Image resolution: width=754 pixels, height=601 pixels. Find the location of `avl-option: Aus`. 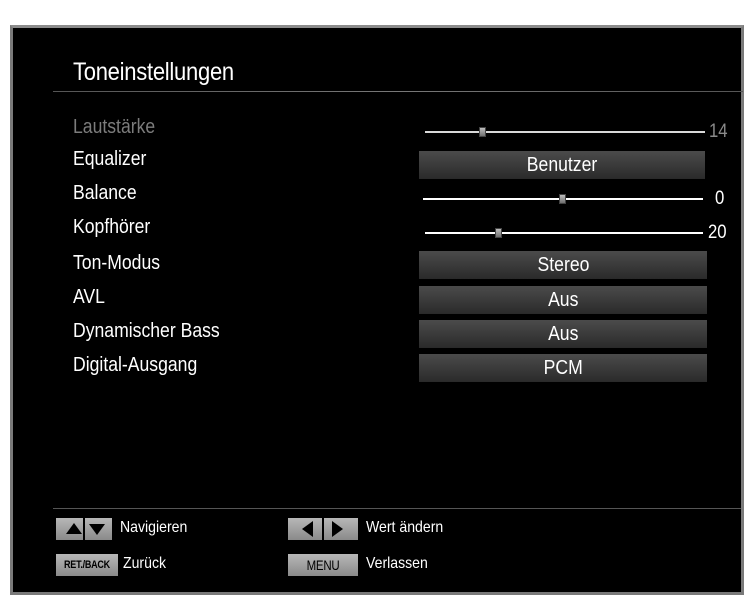

avl-option: Aus is located at coordinates (563, 300).